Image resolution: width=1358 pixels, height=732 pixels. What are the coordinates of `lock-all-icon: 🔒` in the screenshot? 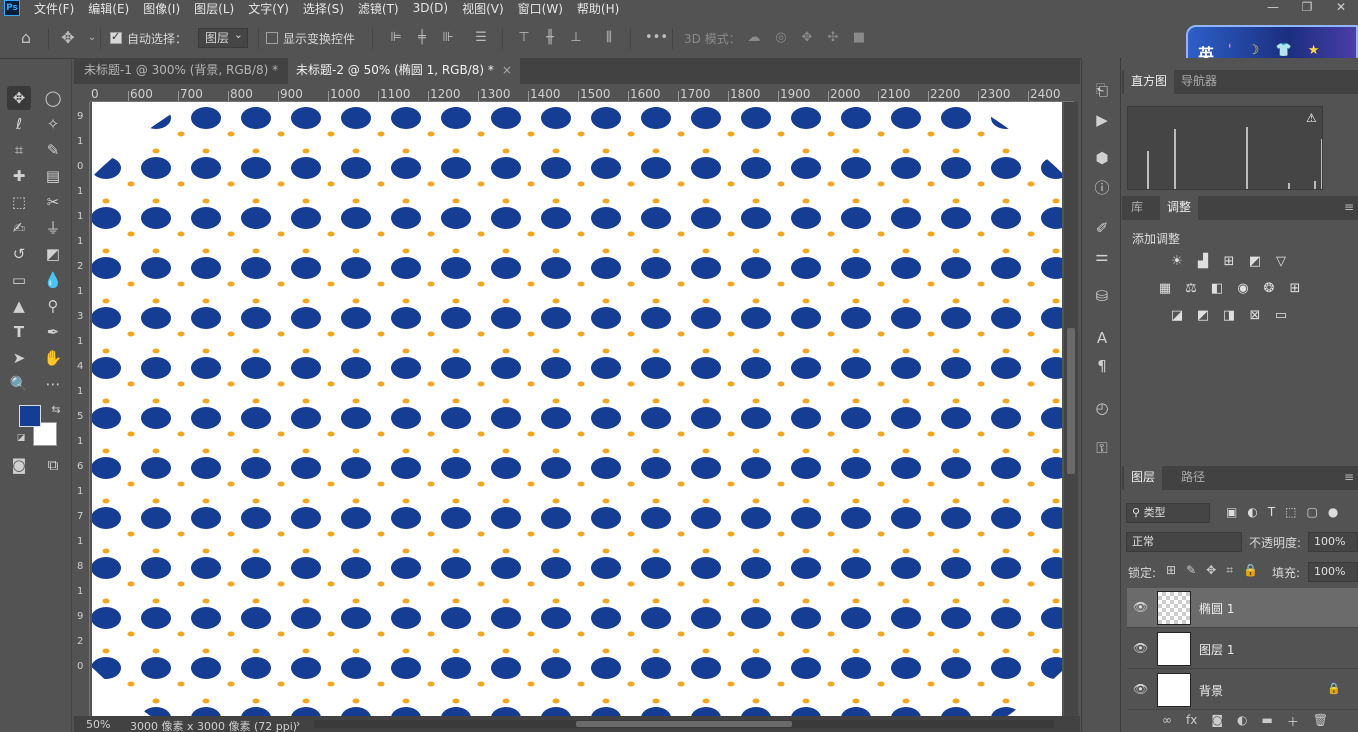 It's located at (1250, 570).